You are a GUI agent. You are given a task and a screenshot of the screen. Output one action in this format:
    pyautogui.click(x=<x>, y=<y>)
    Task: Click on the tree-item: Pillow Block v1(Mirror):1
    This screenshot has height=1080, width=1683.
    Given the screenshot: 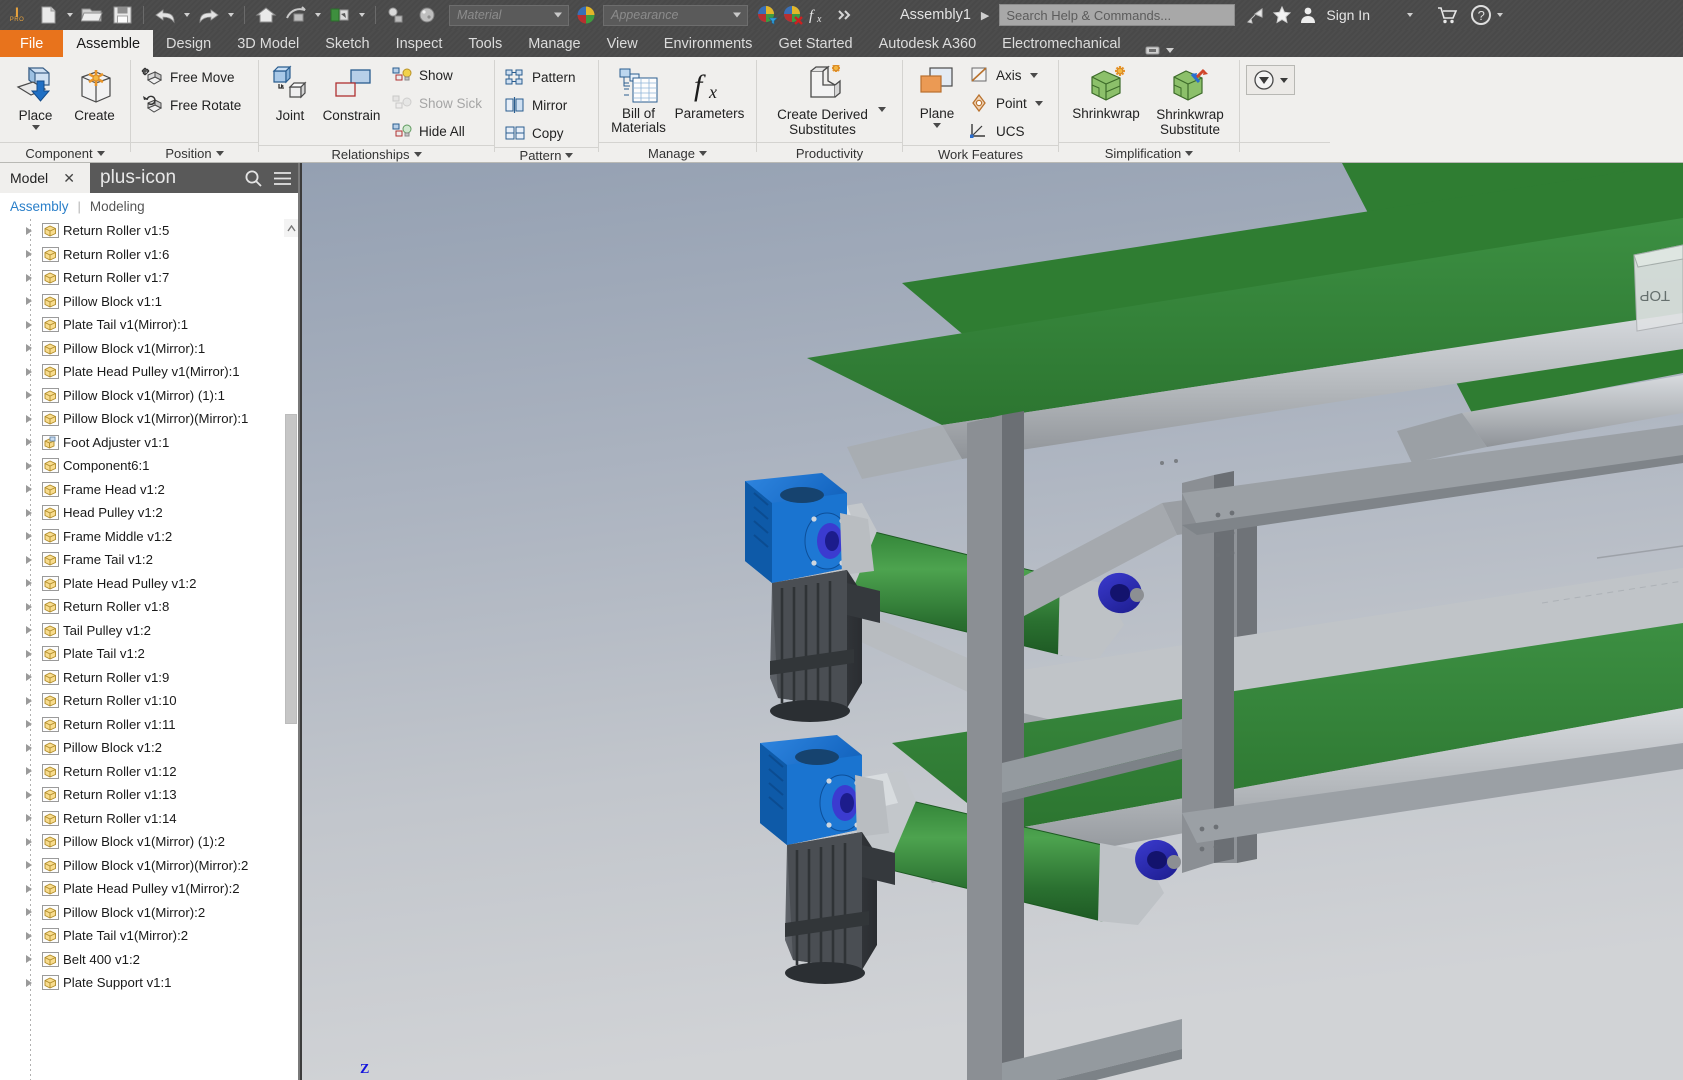 What is the action you would take?
    pyautogui.click(x=149, y=349)
    